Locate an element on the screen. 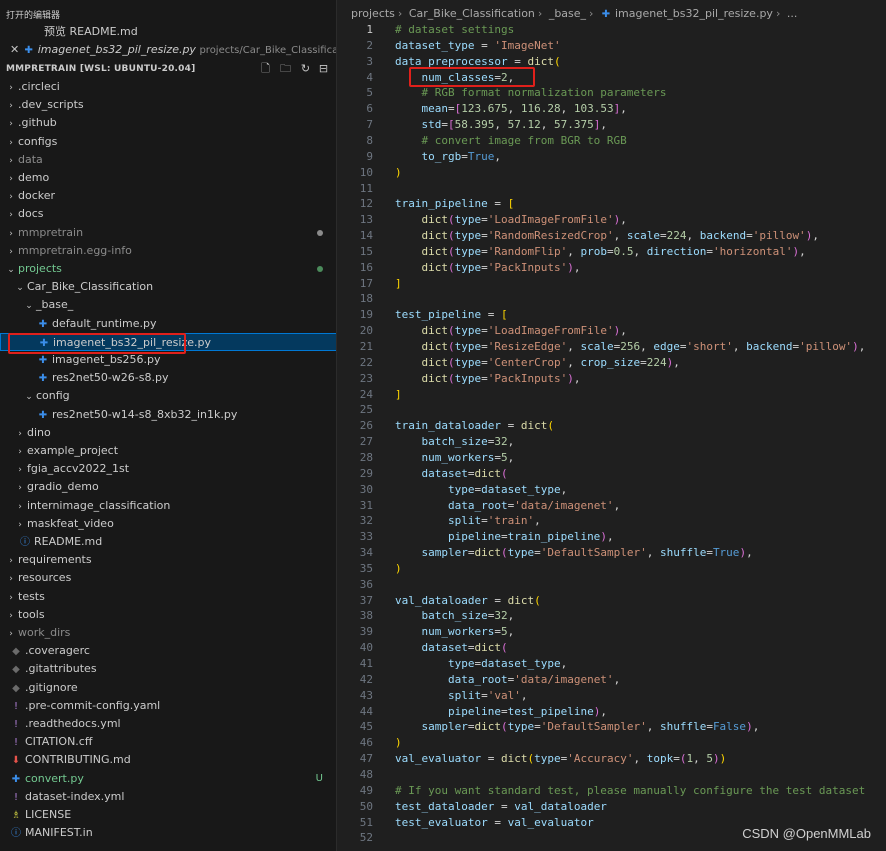  tree-item: ! CITATION.cff is located at coordinates (168, 742).